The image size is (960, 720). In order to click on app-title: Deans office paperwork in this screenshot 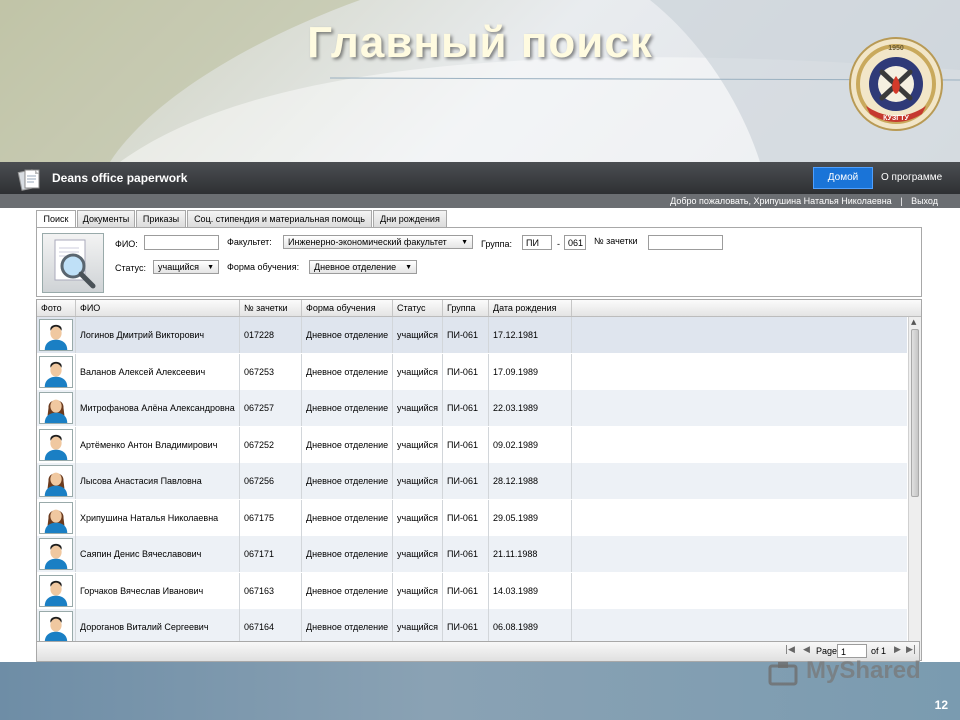, I will do `click(120, 178)`.